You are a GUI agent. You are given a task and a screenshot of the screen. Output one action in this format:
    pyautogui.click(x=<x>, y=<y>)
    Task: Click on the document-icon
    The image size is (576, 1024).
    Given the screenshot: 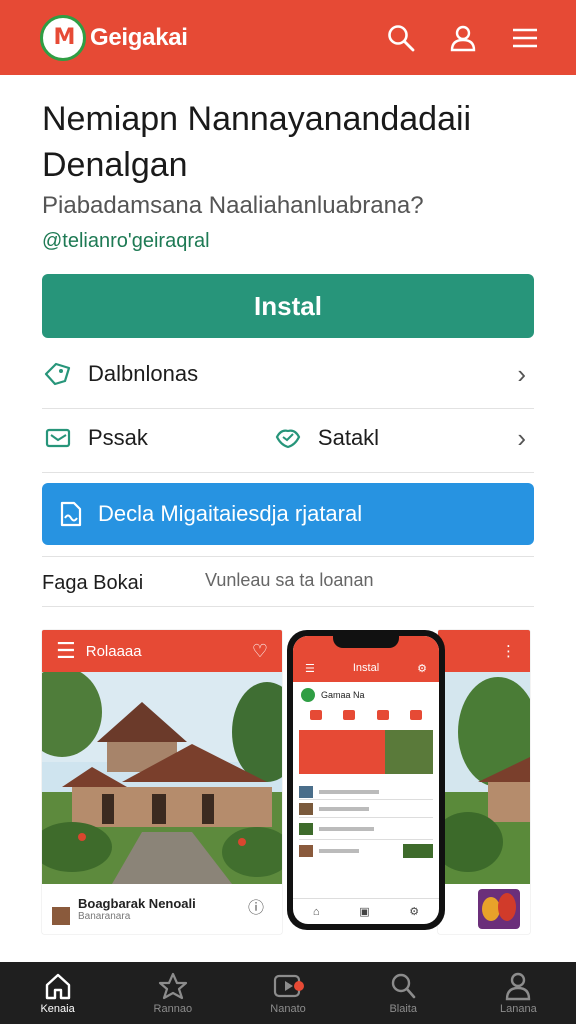 What is the action you would take?
    pyautogui.click(x=70, y=514)
    